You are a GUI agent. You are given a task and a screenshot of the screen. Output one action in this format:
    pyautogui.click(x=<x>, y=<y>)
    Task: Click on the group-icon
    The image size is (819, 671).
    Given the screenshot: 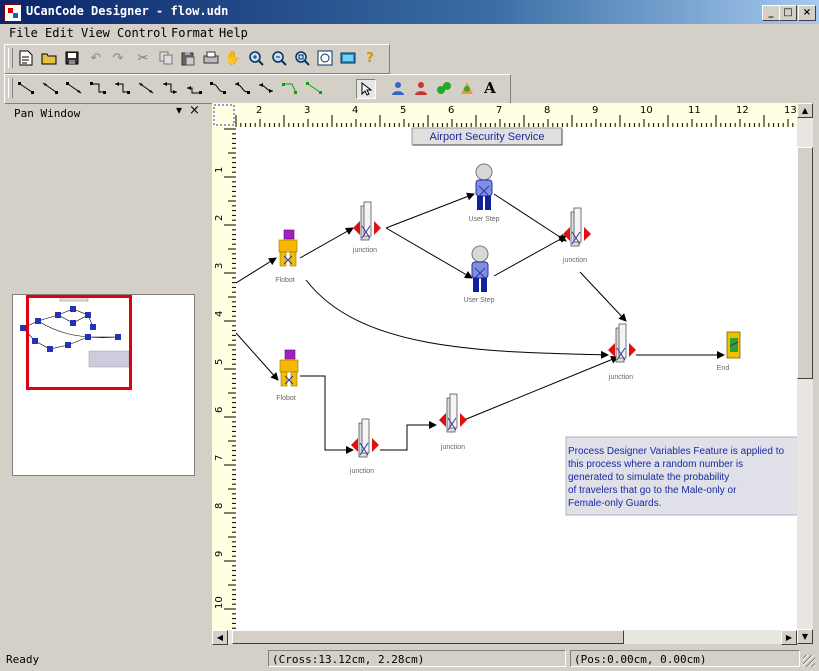 What is the action you would take?
    pyautogui.click(x=444, y=88)
    